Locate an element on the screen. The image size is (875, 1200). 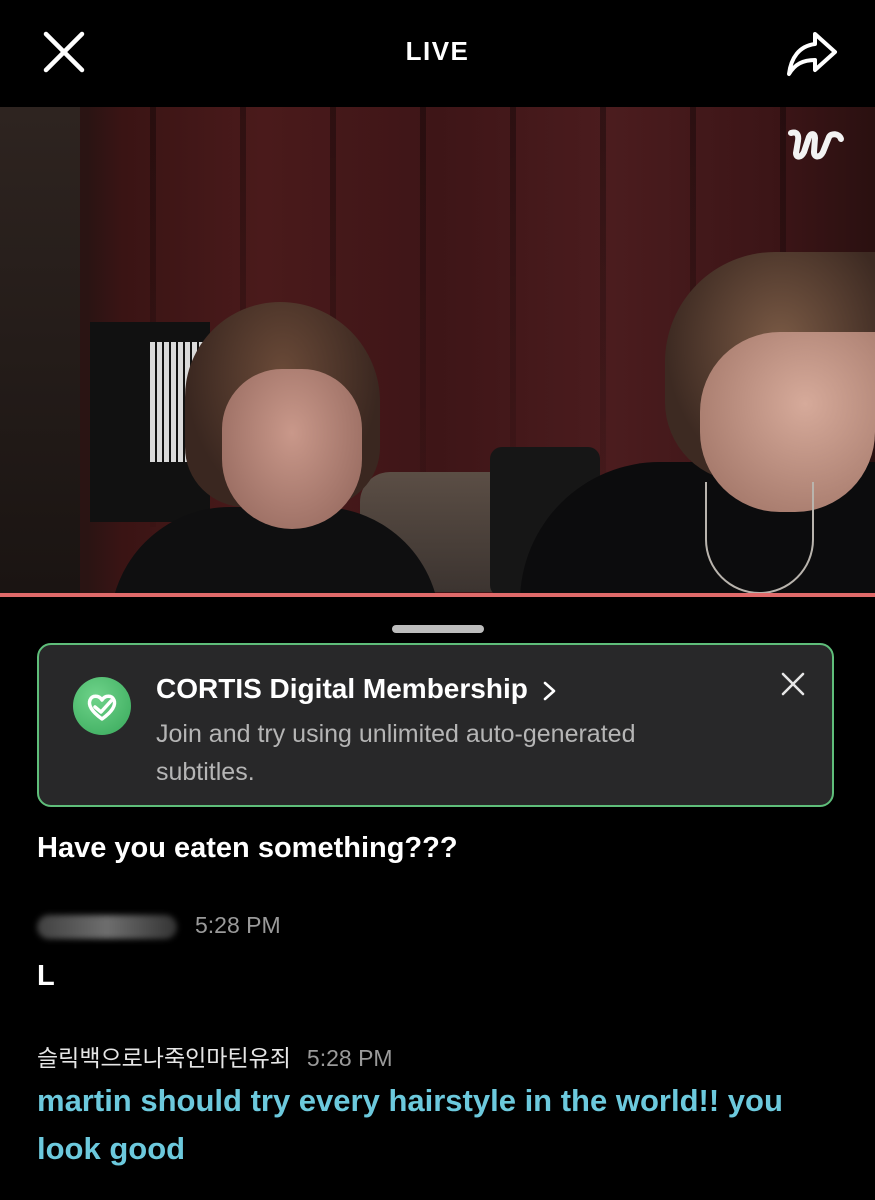
page-title: LIVE is located at coordinates (437, 51).